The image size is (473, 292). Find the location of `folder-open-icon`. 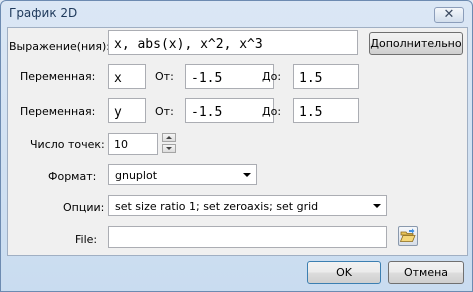

folder-open-icon is located at coordinates (407, 235).